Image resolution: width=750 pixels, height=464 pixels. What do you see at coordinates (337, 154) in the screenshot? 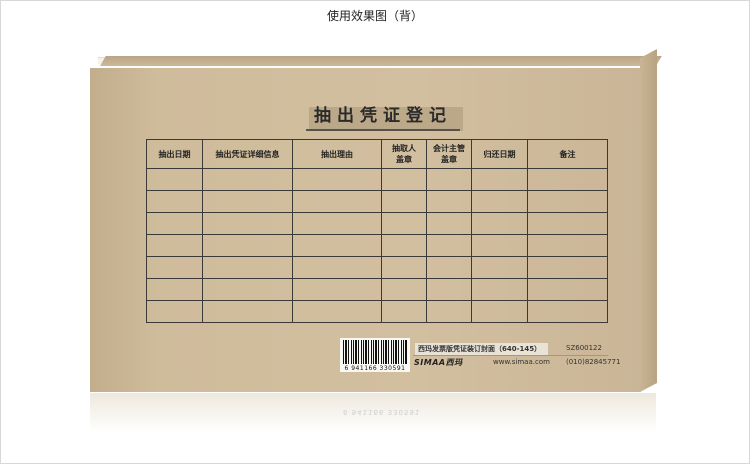
I see `column-header: 抽出理由` at bounding box center [337, 154].